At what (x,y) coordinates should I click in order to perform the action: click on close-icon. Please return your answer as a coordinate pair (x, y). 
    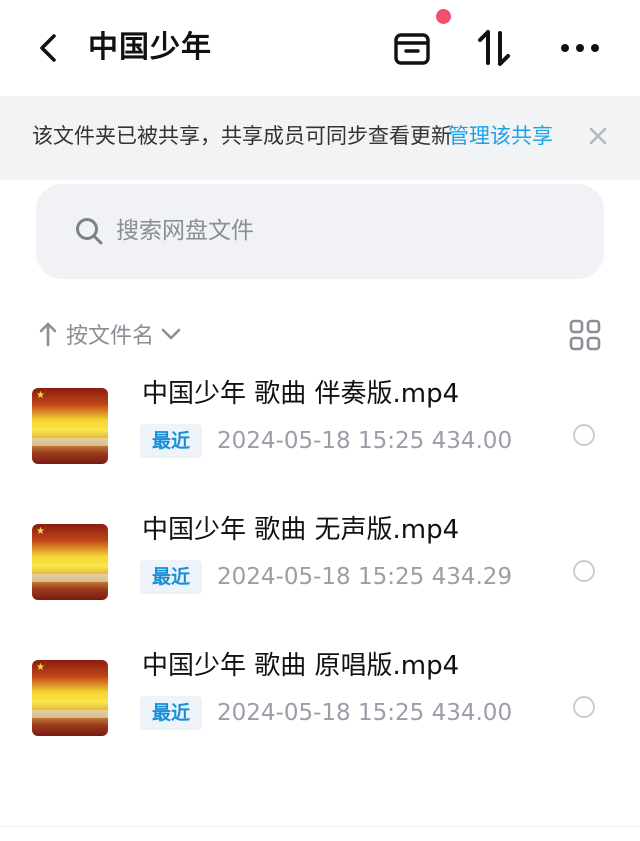
    Looking at the image, I should click on (598, 136).